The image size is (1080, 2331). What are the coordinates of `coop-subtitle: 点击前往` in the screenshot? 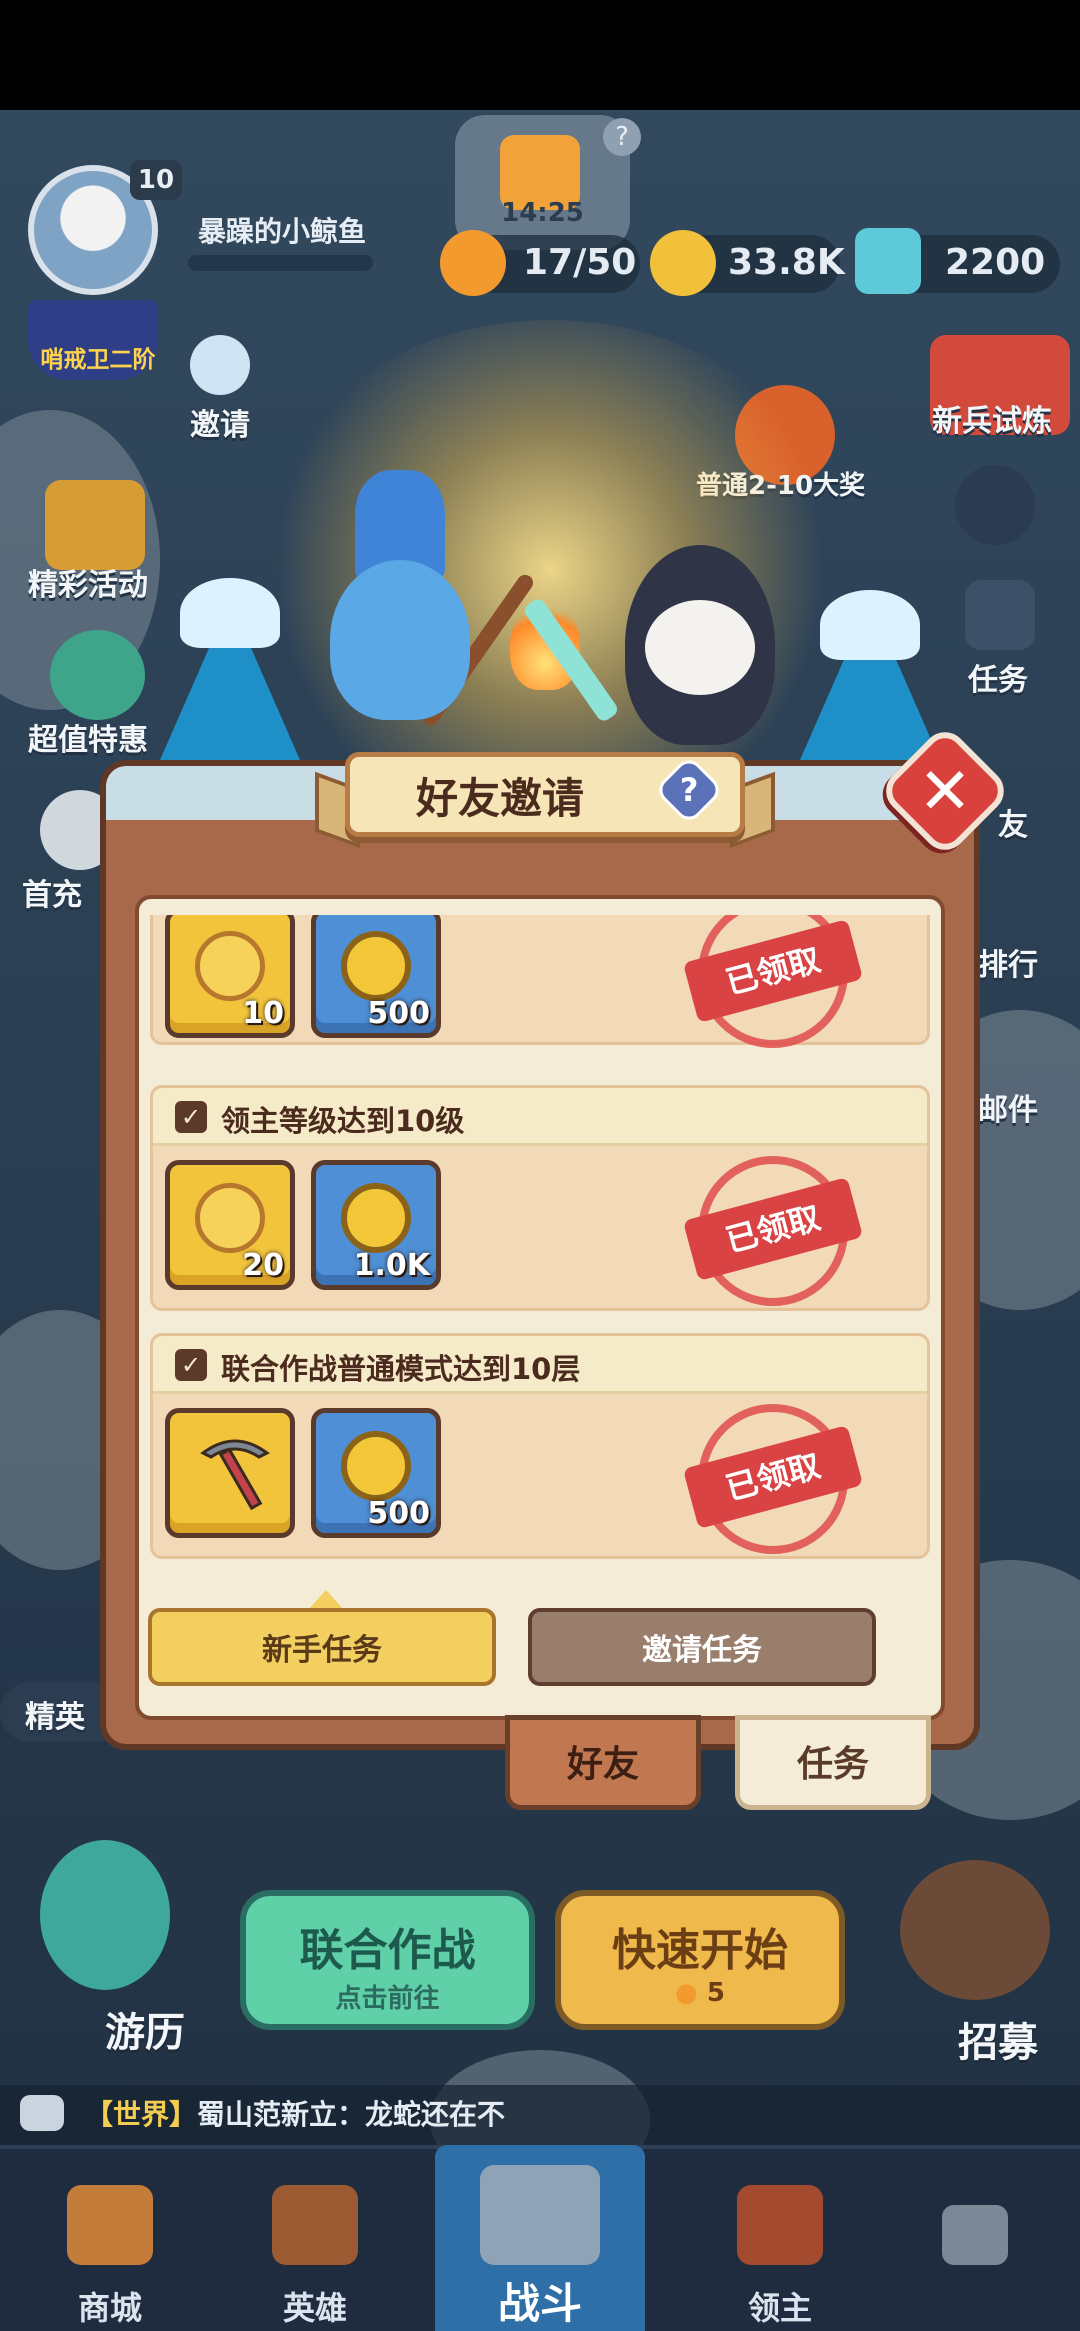 It's located at (387, 1999).